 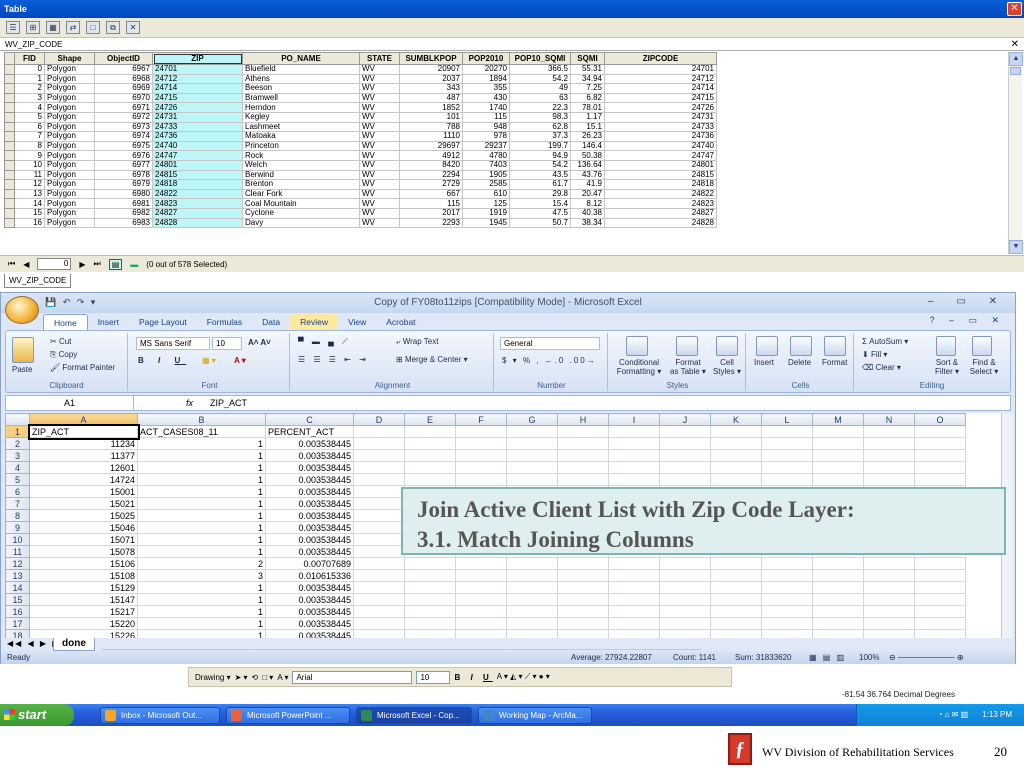 What do you see at coordinates (1015, 44) in the screenshot?
I see `close-table-icon: ✕` at bounding box center [1015, 44].